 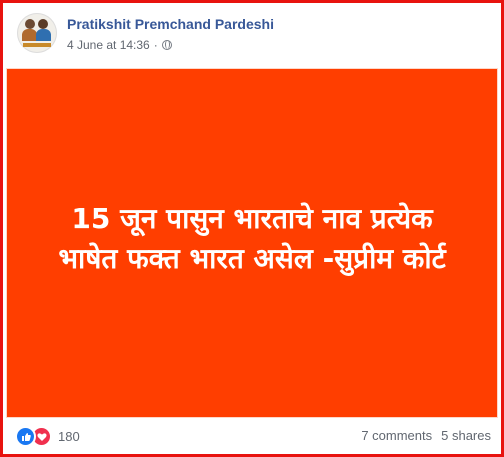 I want to click on reactions-summary: 180, so click(x=47, y=436).